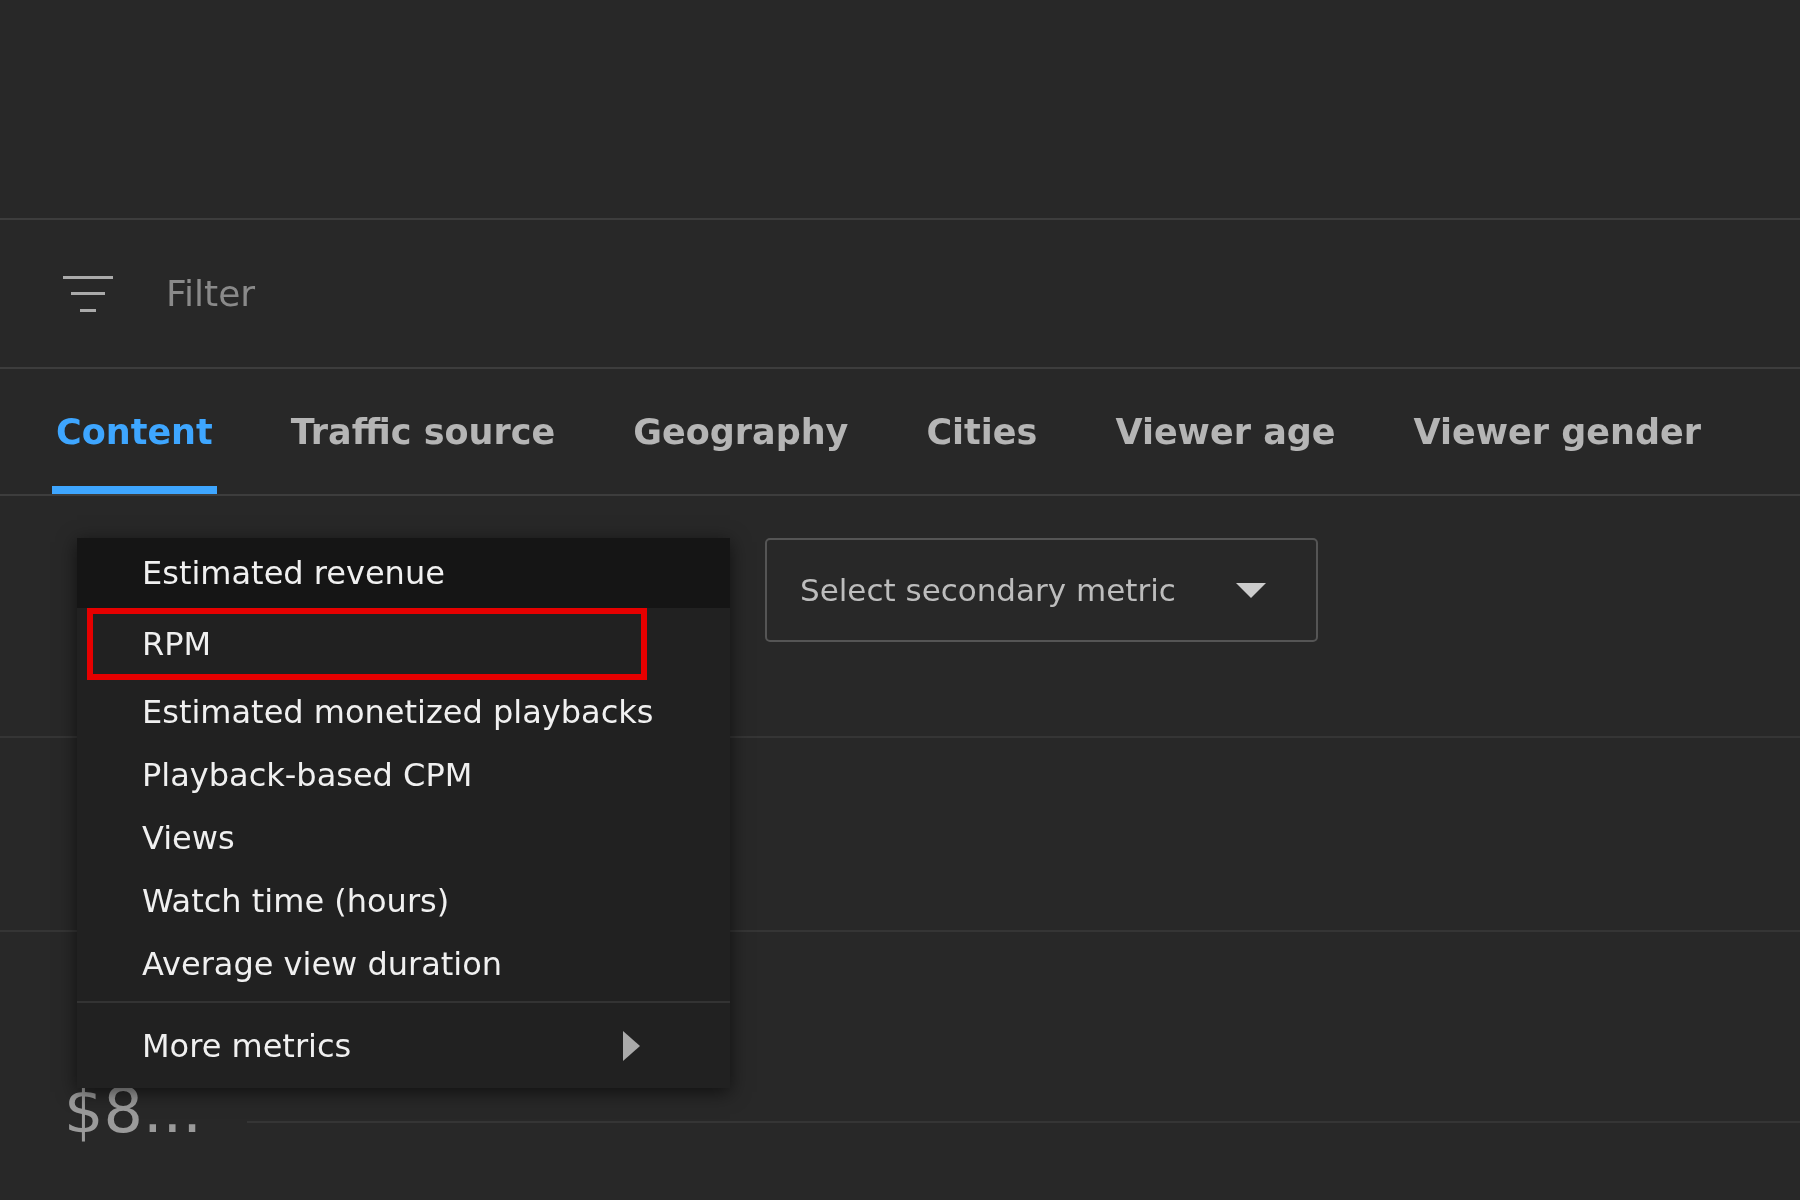  What do you see at coordinates (741, 431) in the screenshot?
I see `tab: Geography` at bounding box center [741, 431].